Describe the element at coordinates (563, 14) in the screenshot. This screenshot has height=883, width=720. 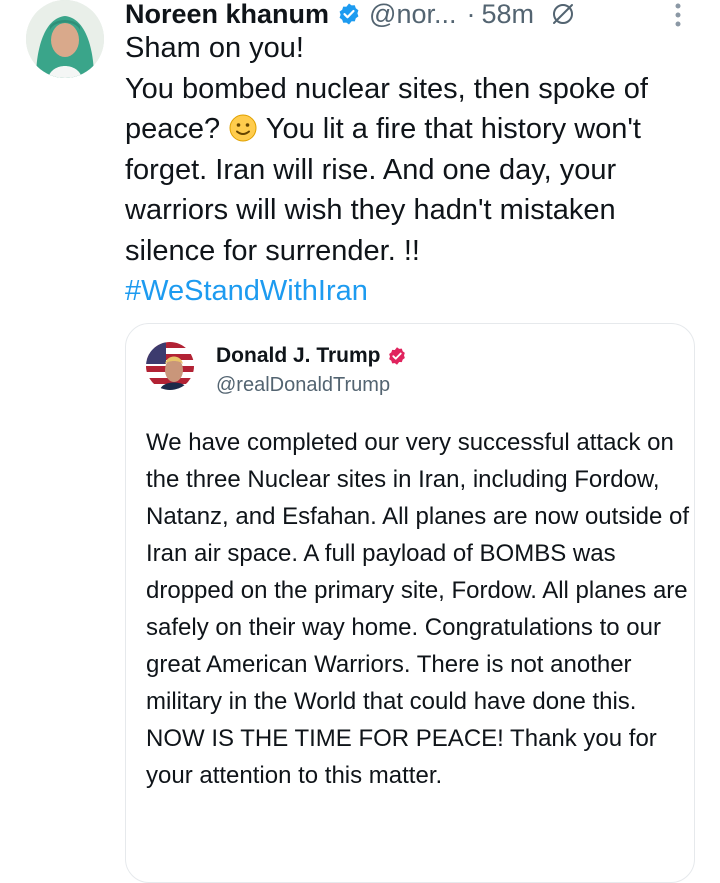
I see `grok-icon` at that location.